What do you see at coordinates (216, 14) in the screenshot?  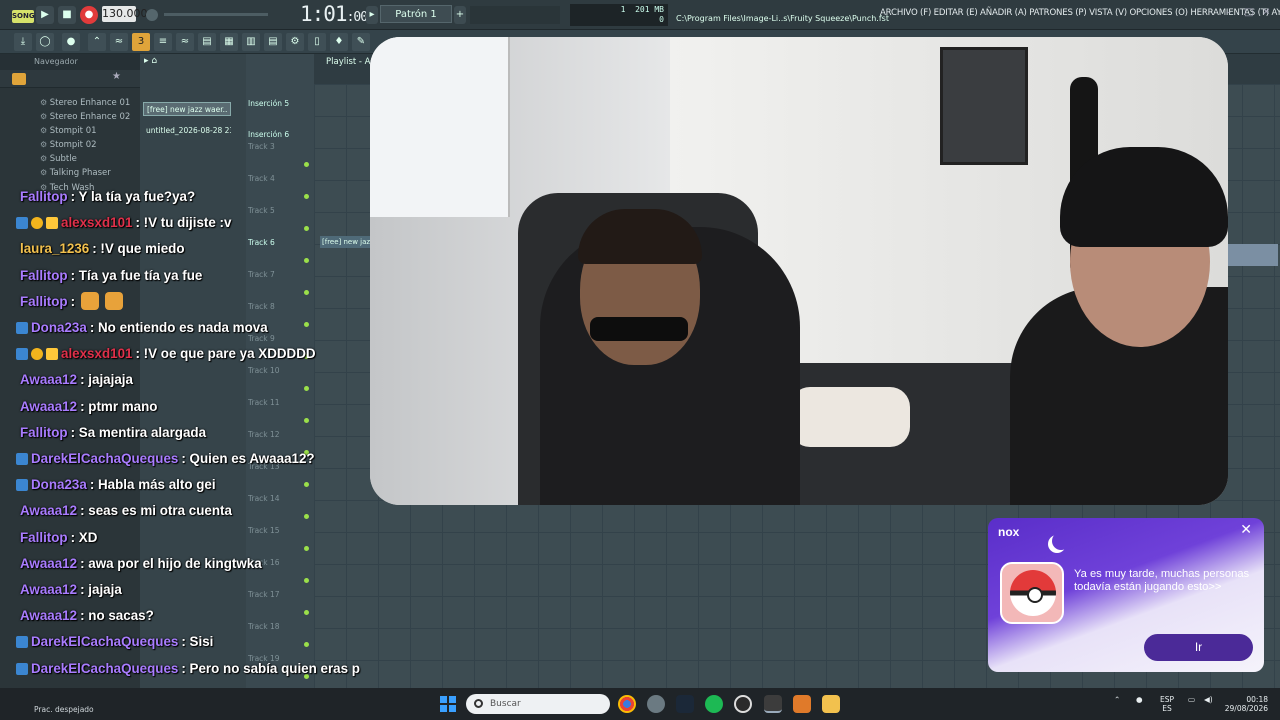 I see `master-volume-slider` at bounding box center [216, 14].